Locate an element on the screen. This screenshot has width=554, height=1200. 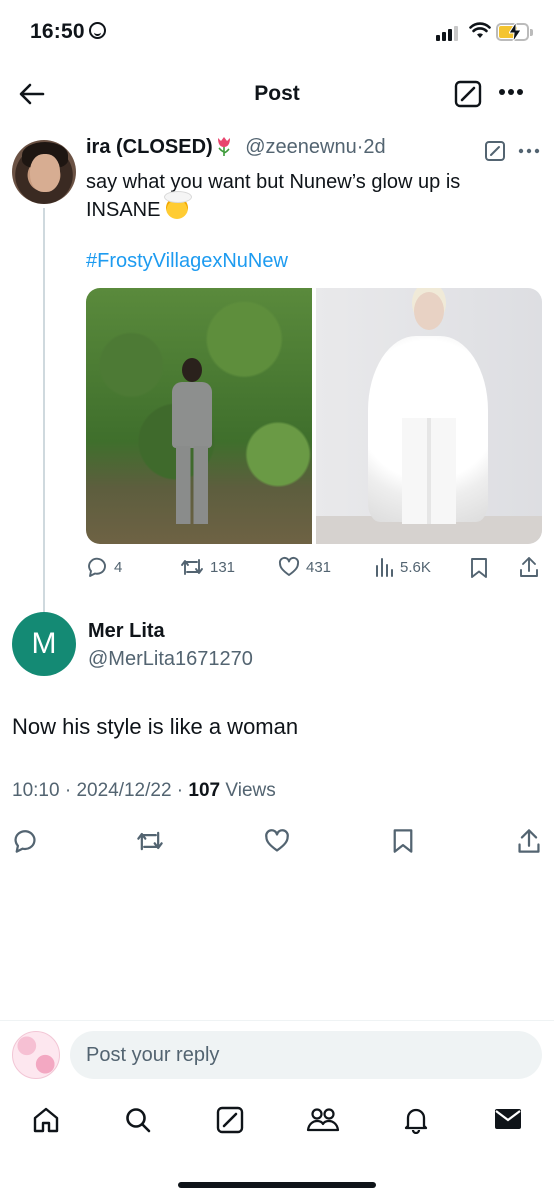
reply-action: 4 is located at coordinates (104, 567).